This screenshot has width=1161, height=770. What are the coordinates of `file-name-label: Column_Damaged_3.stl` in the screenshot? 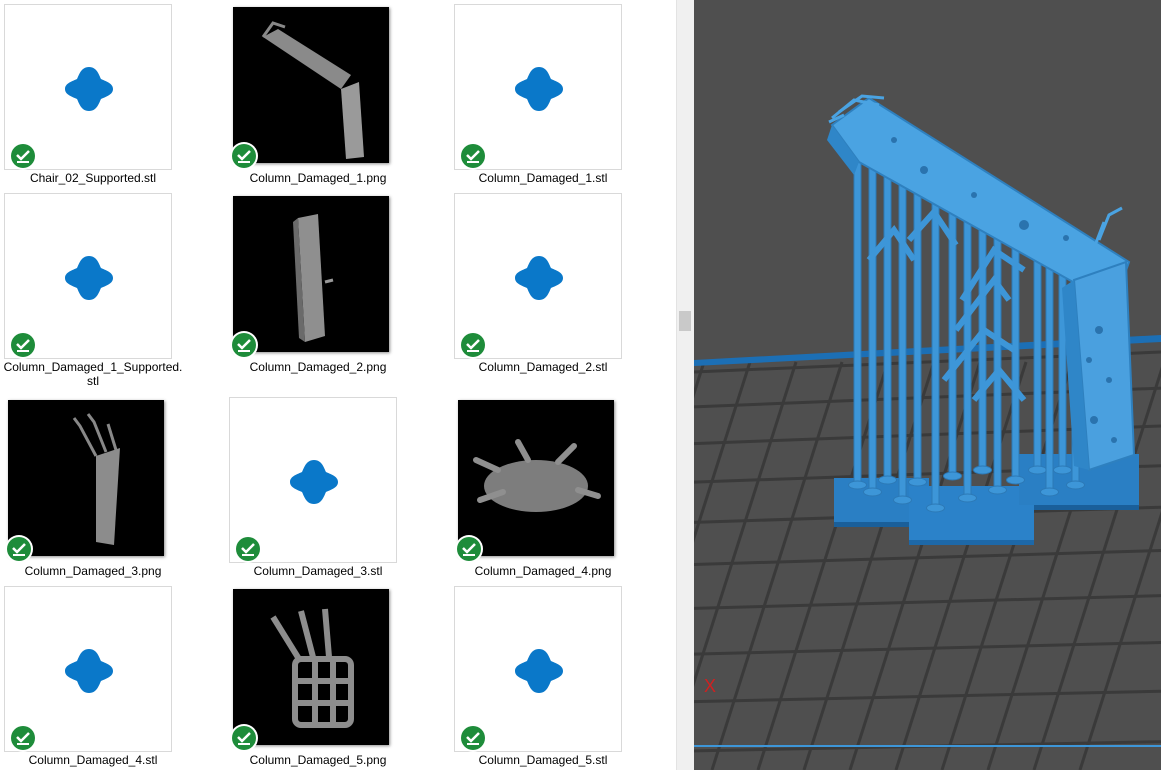 It's located at (318, 571).